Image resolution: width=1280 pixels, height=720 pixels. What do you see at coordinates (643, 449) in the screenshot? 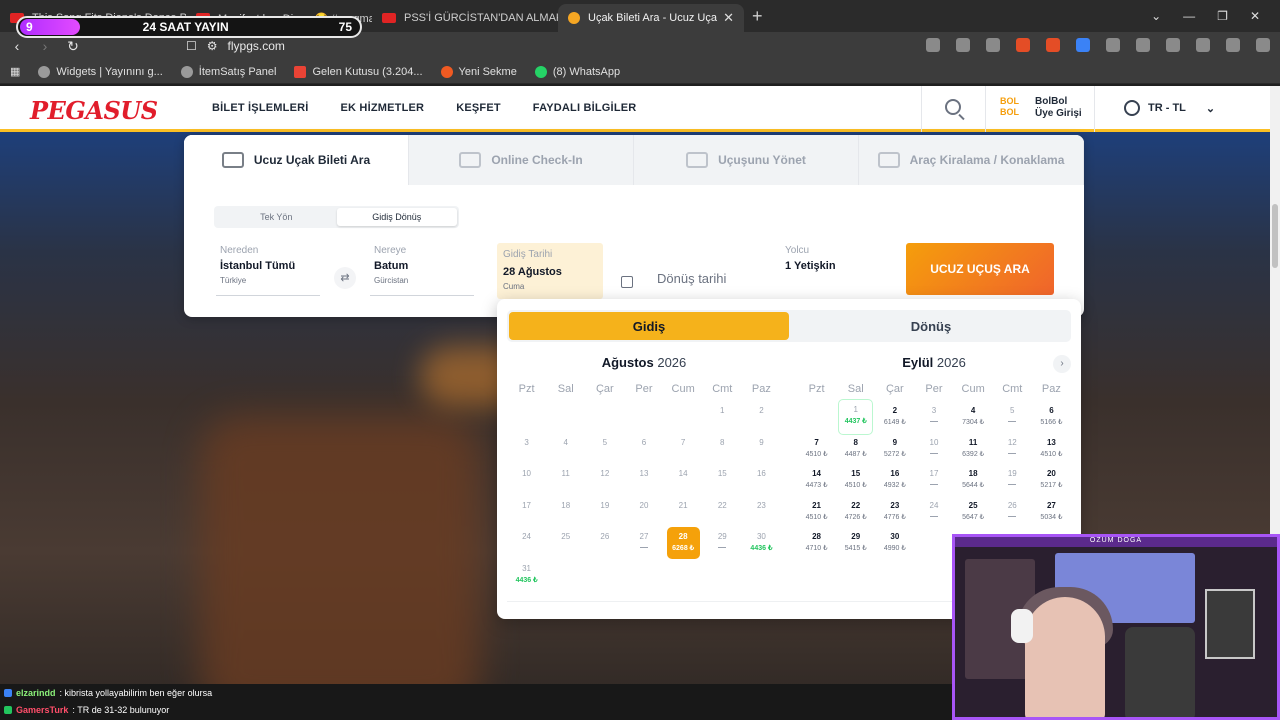
I see `calendar-day: 6` at bounding box center [643, 449].